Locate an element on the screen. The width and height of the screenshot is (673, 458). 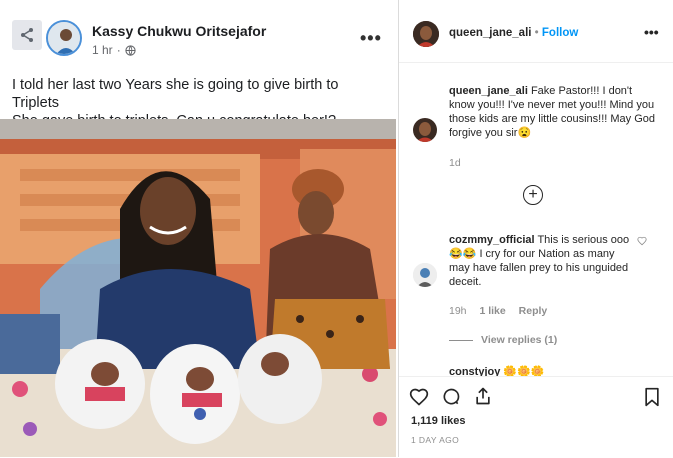
view-replies-button: View replies (1) is located at coordinates (503, 340).